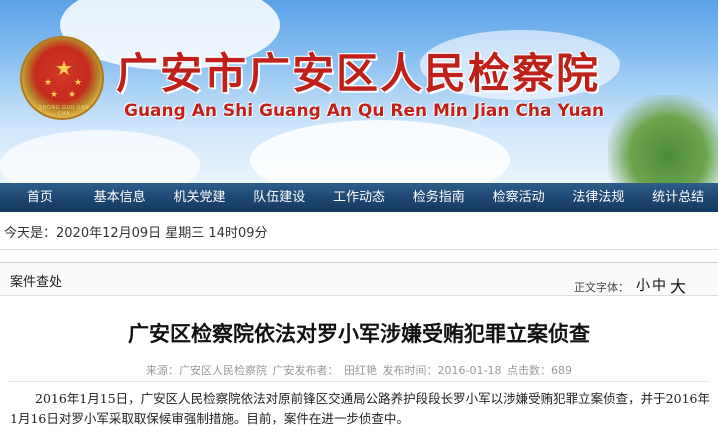 Image resolution: width=718 pixels, height=440 pixels. Describe the element at coordinates (200, 197) in the screenshot. I see `nav-item-party-building: 机关党建` at that location.